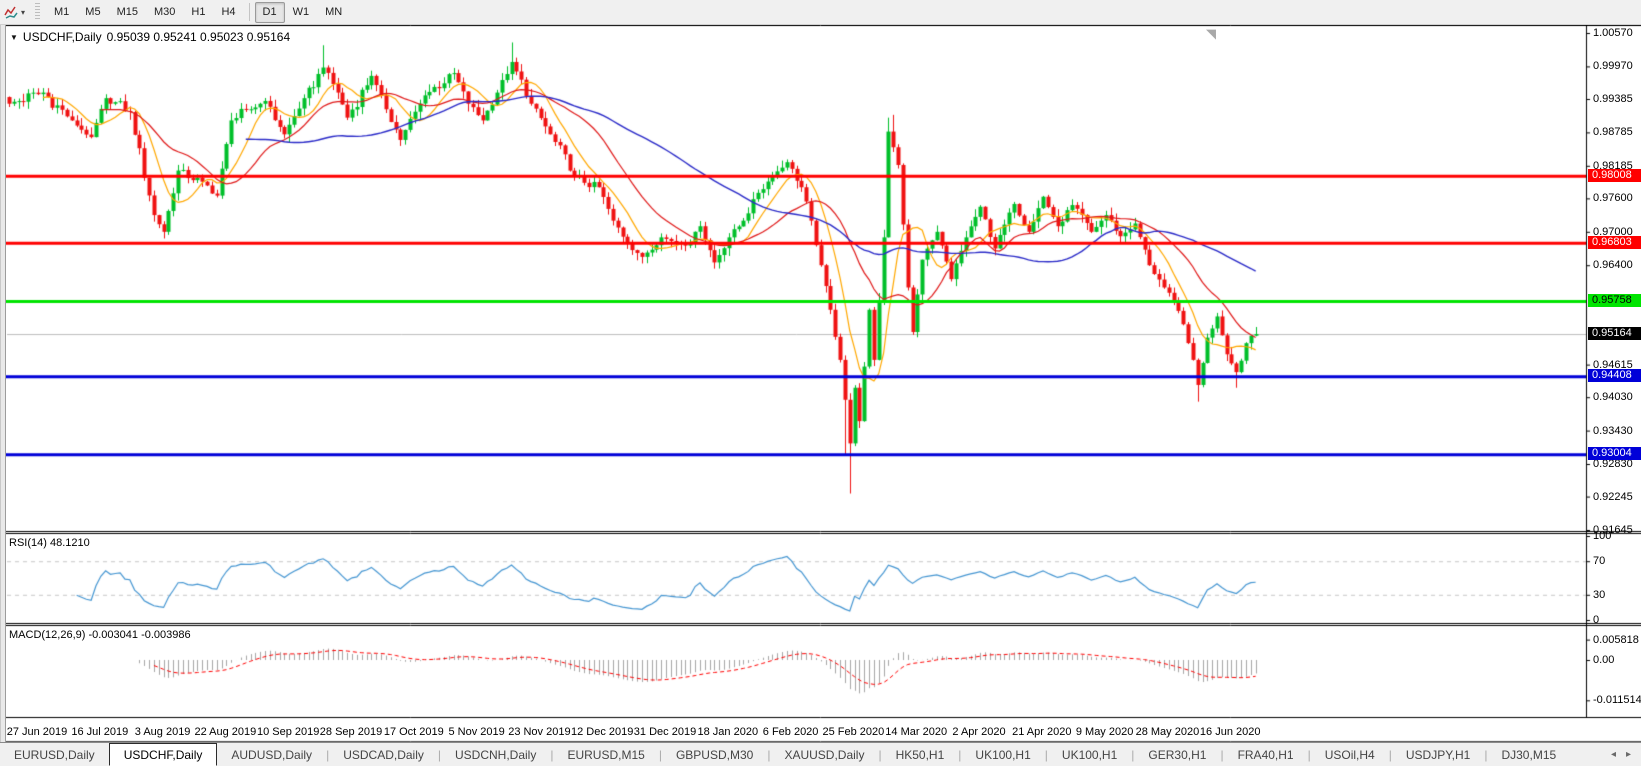 This screenshot has height=766, width=1641. I want to click on date-tick-label: 28 May 2020, so click(1167, 732).